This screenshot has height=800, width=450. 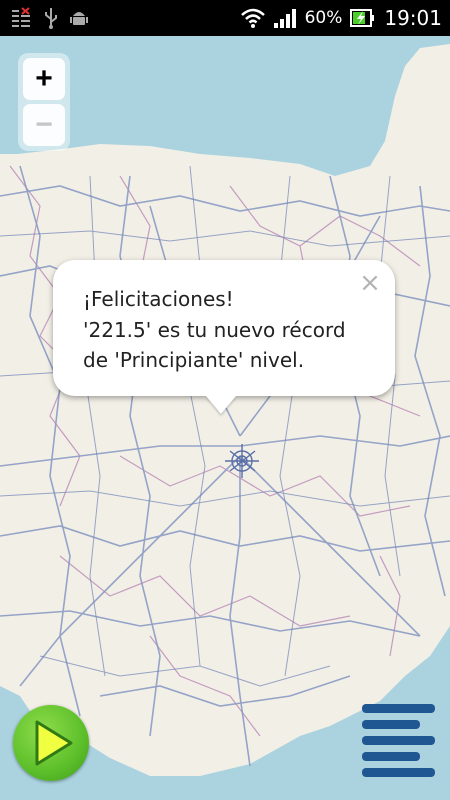 What do you see at coordinates (79, 18) in the screenshot?
I see `android-debug-icon` at bounding box center [79, 18].